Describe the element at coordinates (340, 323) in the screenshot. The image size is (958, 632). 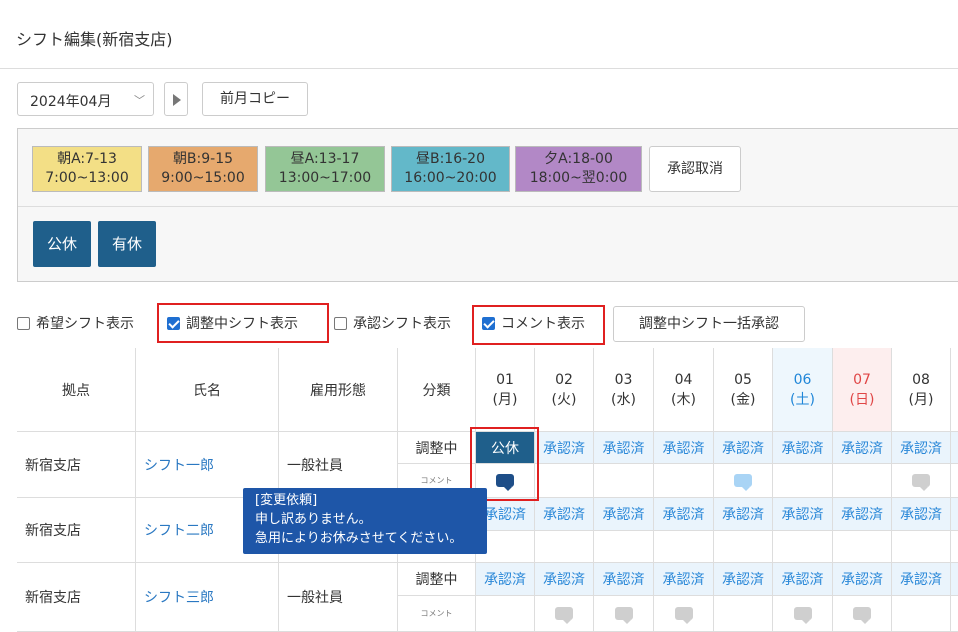
I see `approved-shift-checkbox` at that location.